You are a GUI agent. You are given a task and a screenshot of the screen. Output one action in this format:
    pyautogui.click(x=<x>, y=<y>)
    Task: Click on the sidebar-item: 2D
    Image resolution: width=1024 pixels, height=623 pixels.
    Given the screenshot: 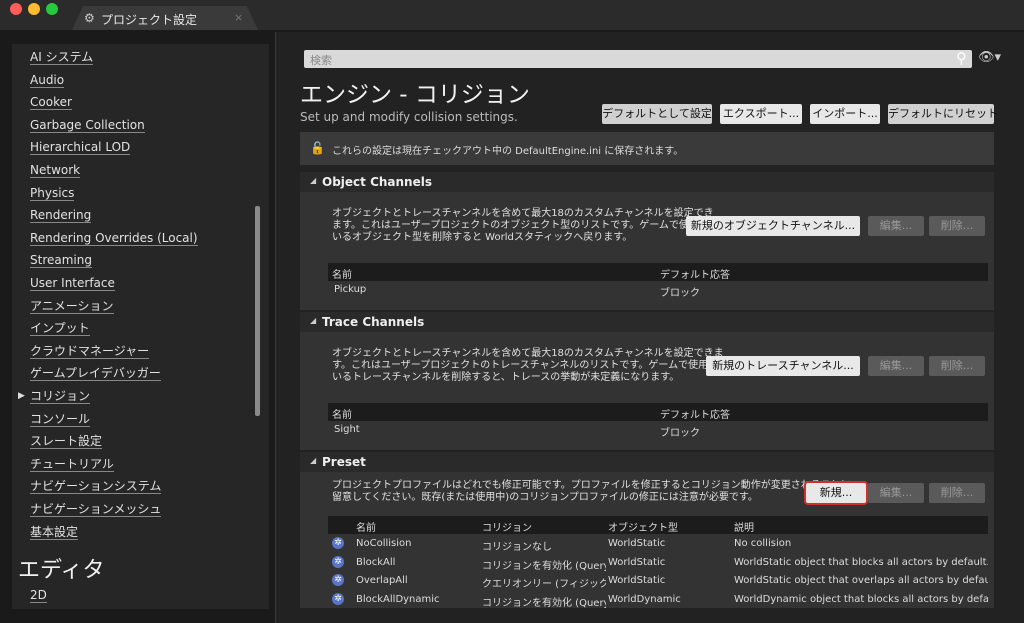 What is the action you would take?
    pyautogui.click(x=38, y=595)
    